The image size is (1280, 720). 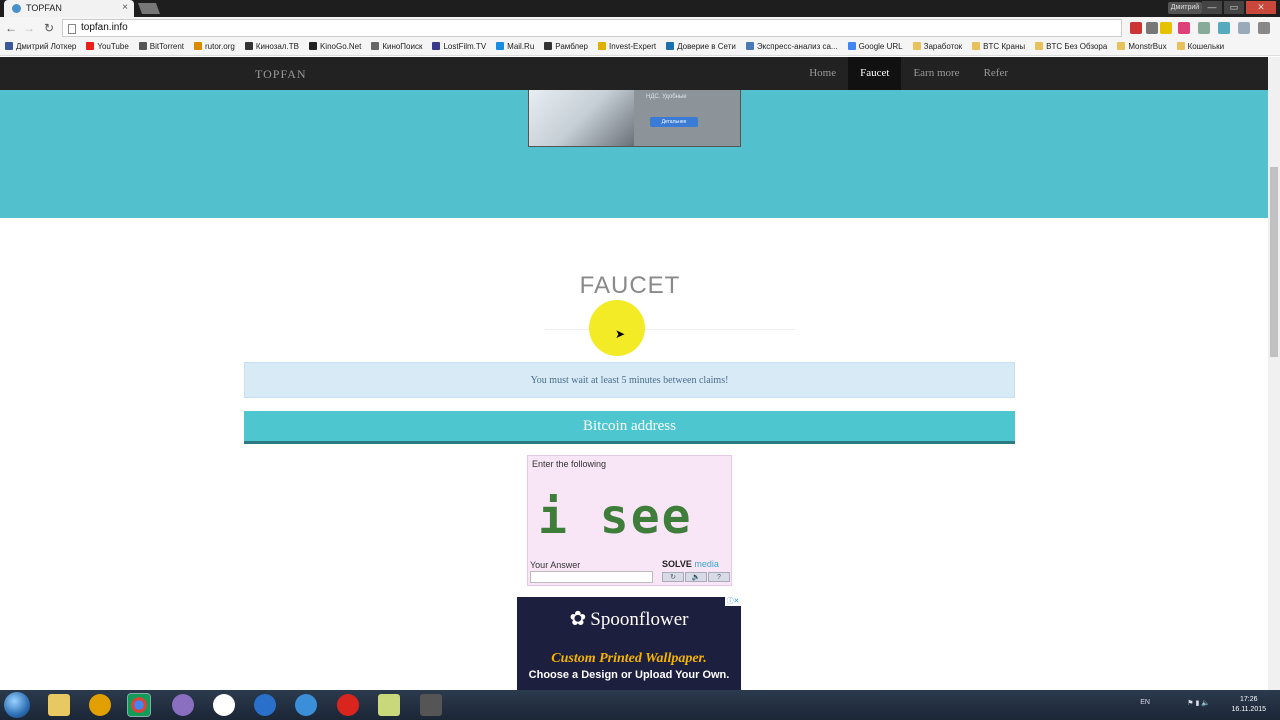 I want to click on chrome-icon, so click(x=139, y=705).